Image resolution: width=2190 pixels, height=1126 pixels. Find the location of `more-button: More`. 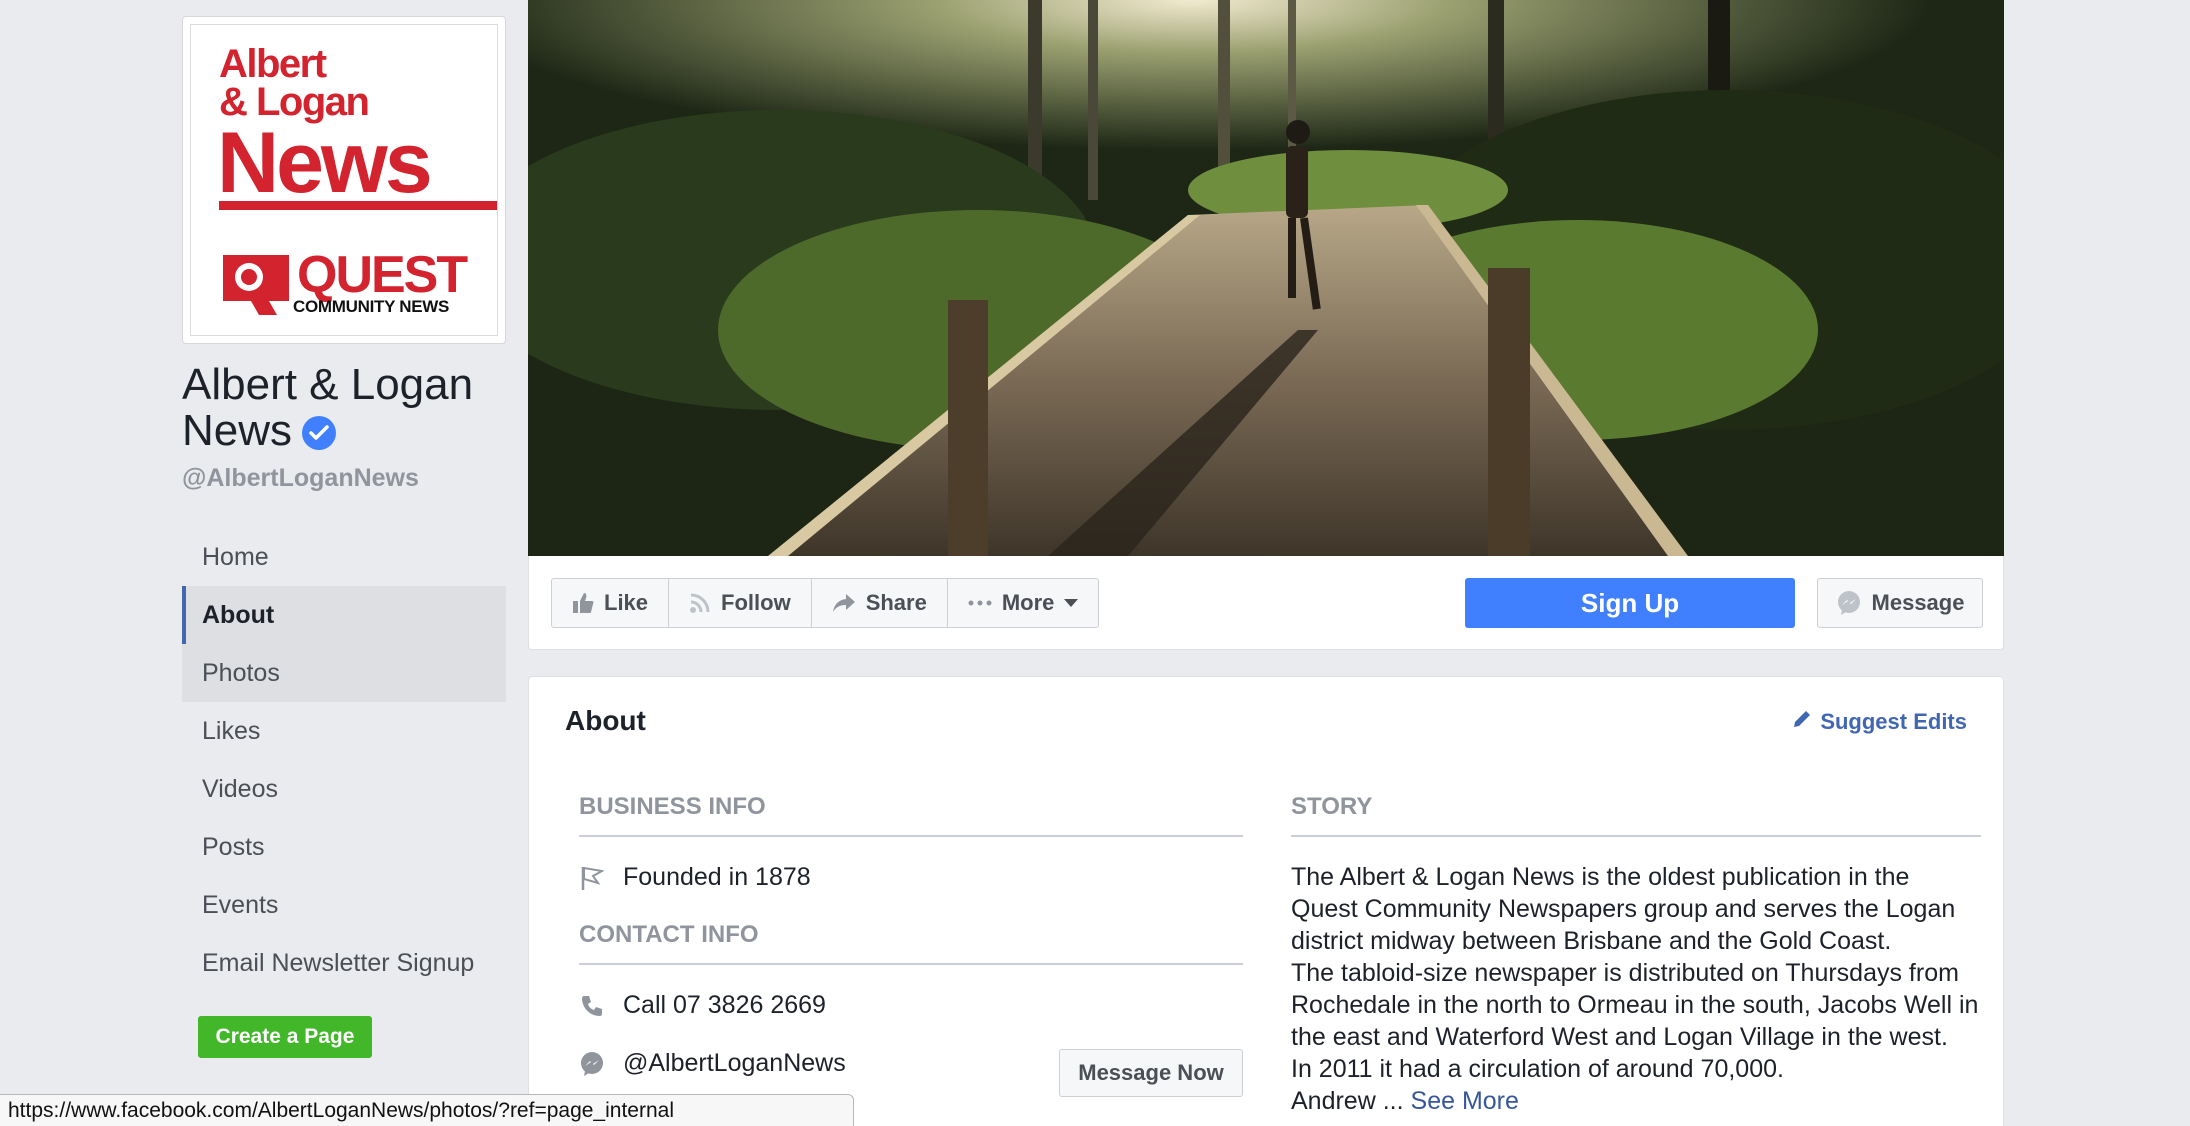

more-button: More is located at coordinates (1023, 603).